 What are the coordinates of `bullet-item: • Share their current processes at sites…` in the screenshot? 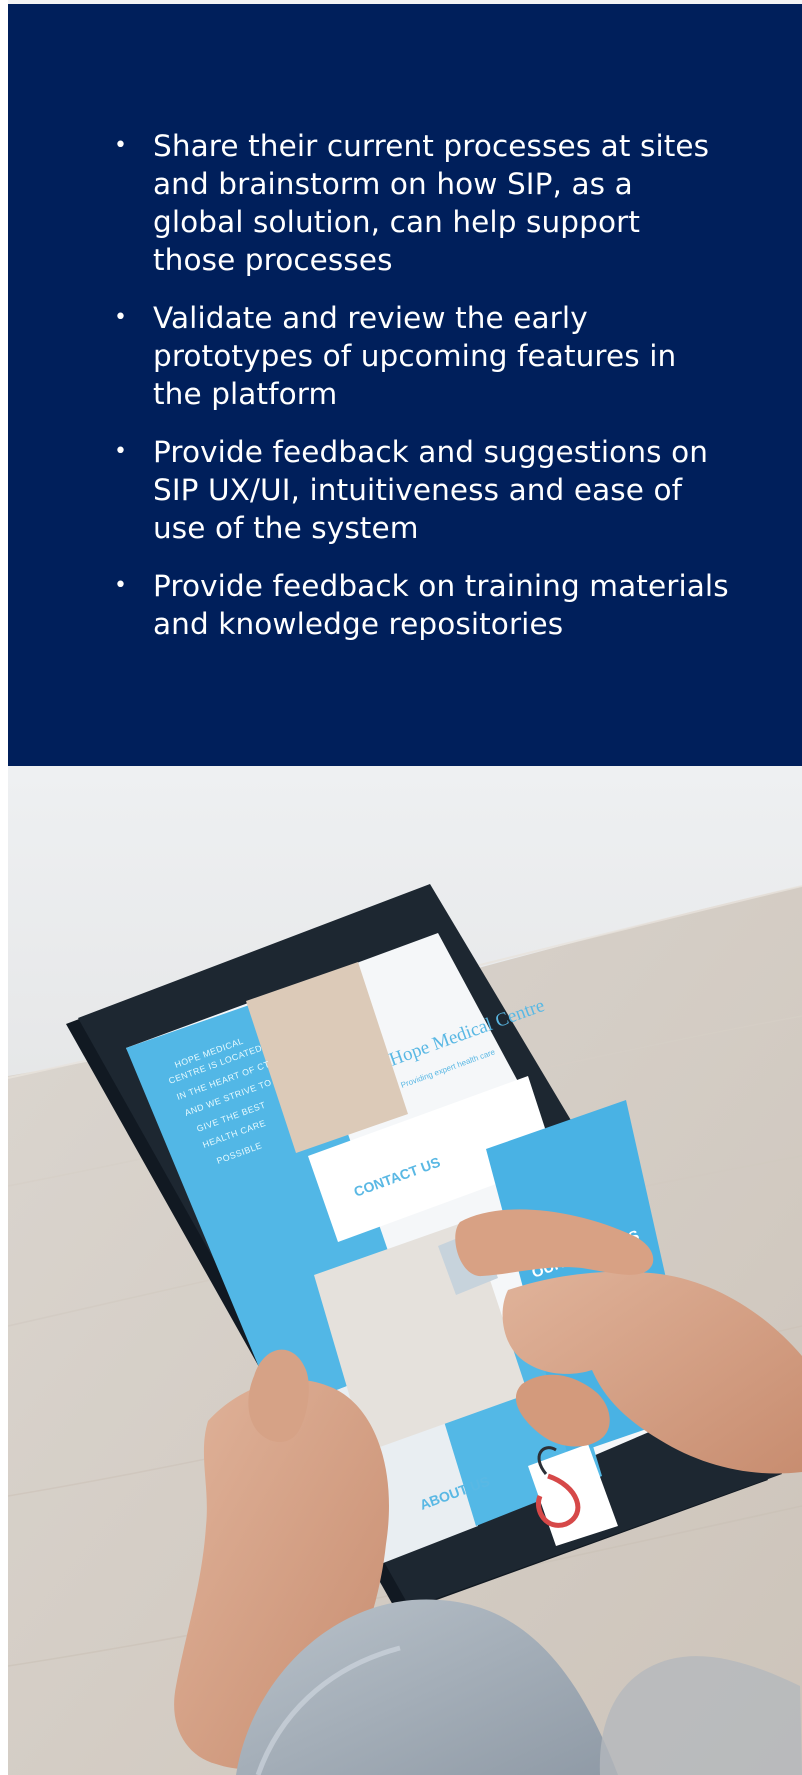 It's located at (421, 203).